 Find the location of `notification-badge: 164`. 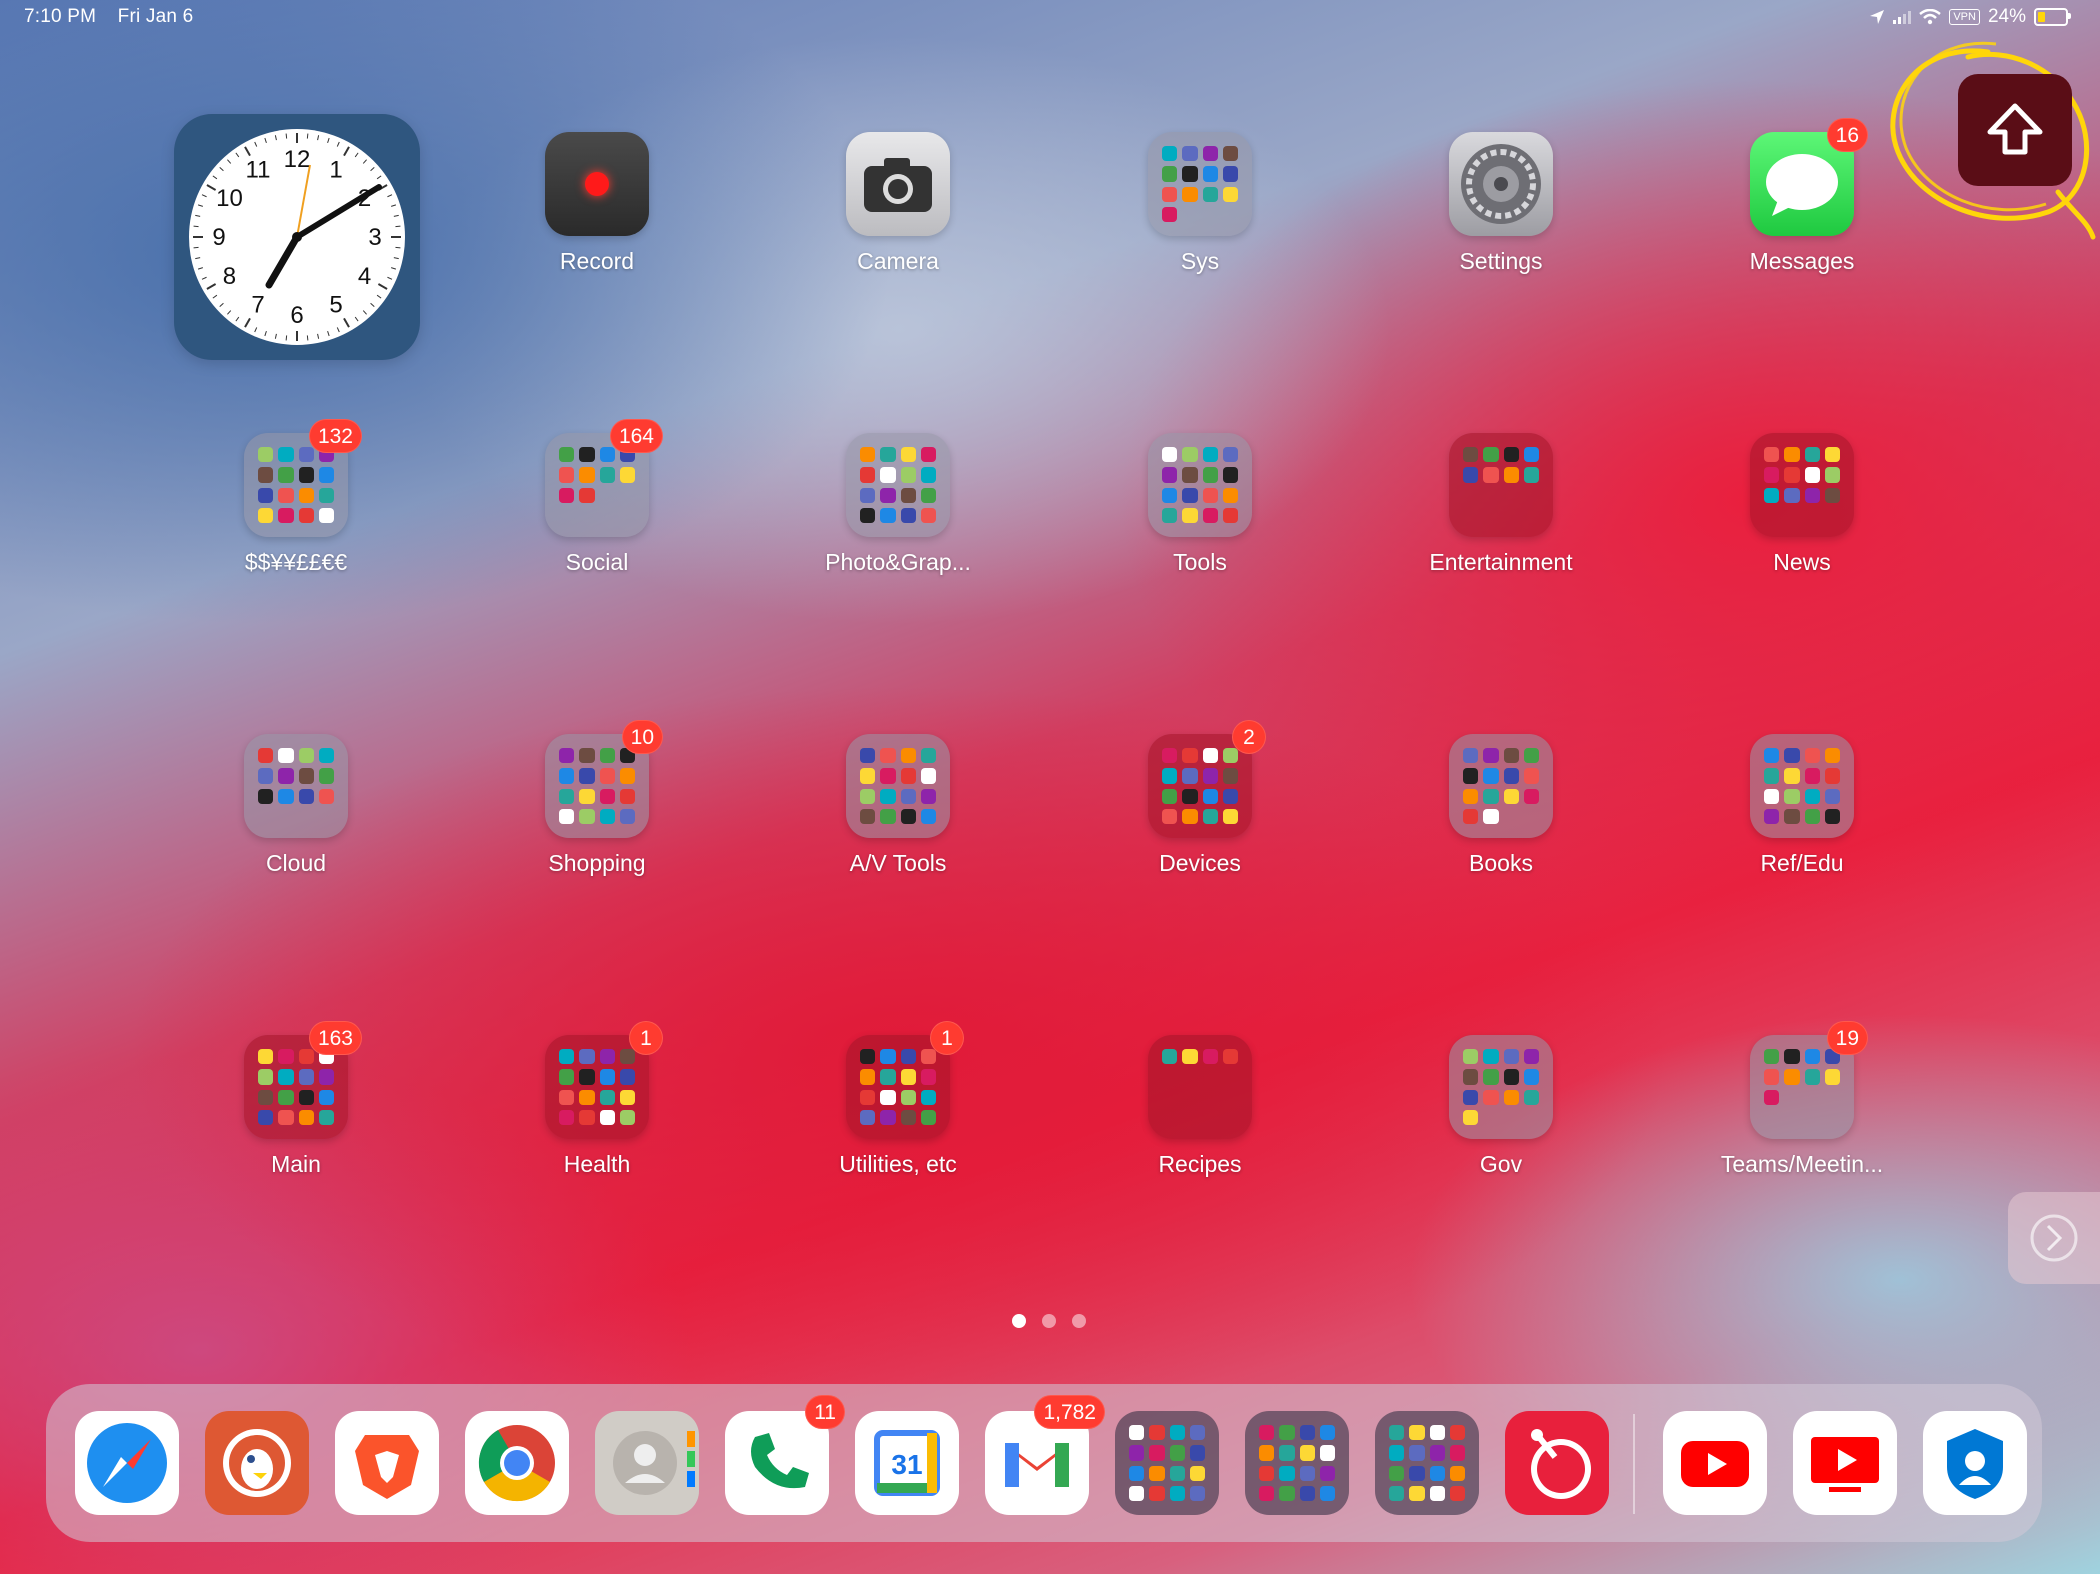

notification-badge: 164 is located at coordinates (636, 436).